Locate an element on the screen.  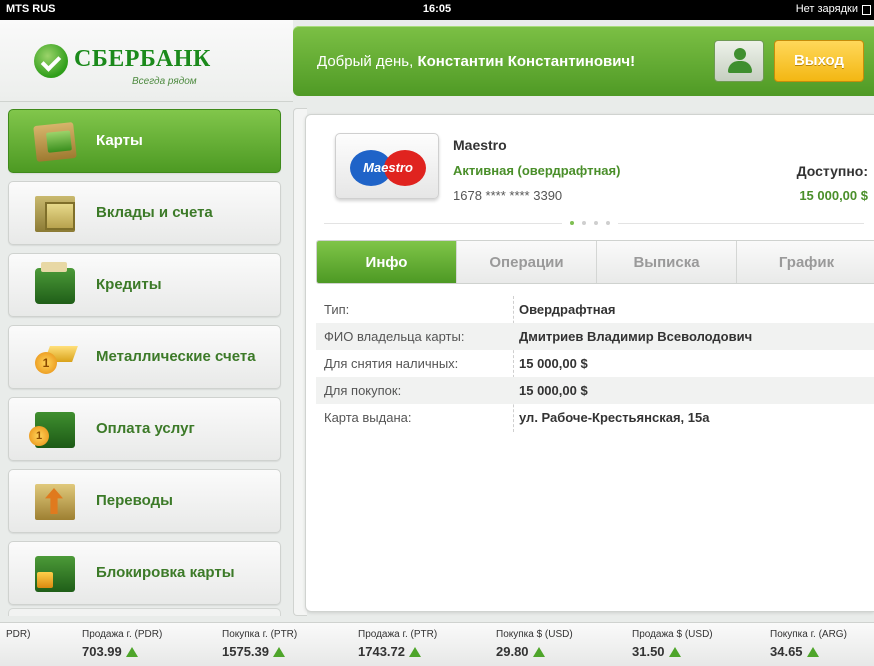
ticker-item: Продажа г. (PTR) 1743.72 is located at coordinates (397, 644).